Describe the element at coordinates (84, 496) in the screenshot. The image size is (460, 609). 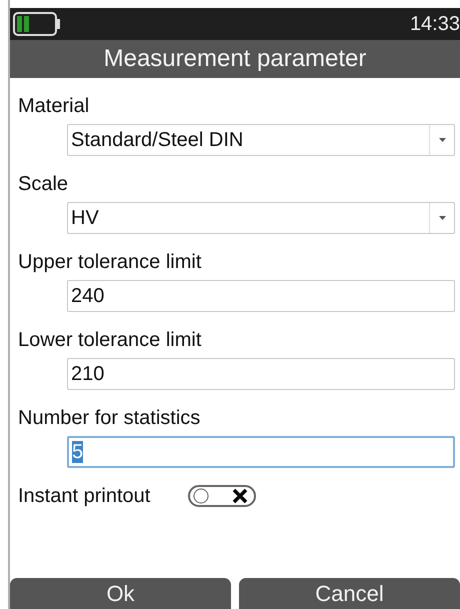
I see `field-label: Instant printout` at that location.